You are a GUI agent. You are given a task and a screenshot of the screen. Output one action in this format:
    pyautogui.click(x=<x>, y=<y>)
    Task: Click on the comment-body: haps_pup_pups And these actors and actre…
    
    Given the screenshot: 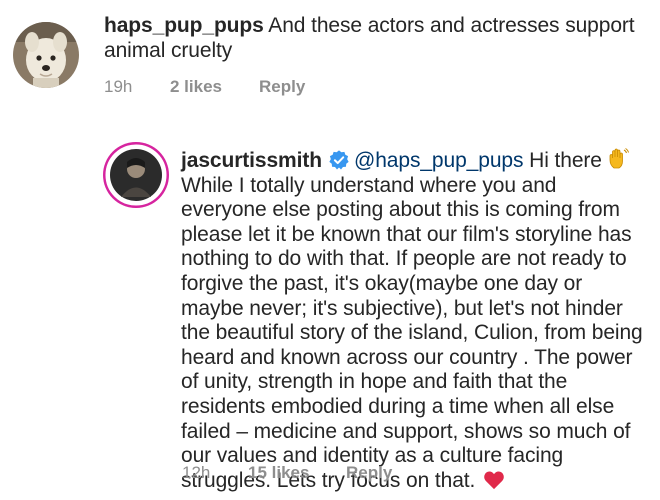 What is the action you would take?
    pyautogui.click(x=374, y=38)
    